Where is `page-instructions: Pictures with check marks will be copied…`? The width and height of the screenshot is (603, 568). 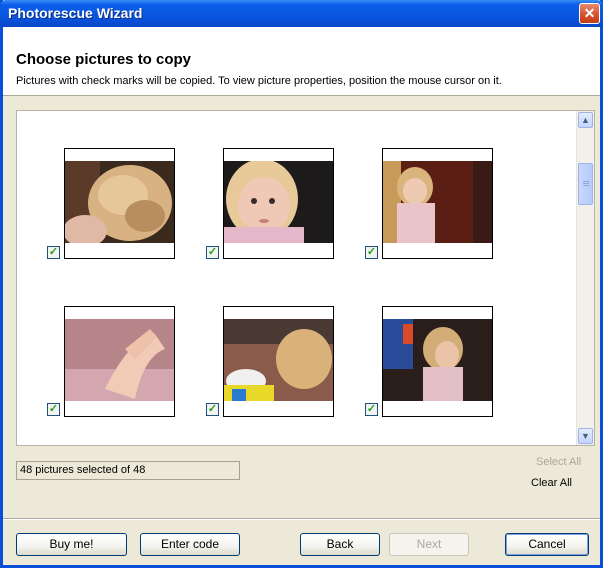
page-instructions: Pictures with check marks will be copied… is located at coordinates (259, 81).